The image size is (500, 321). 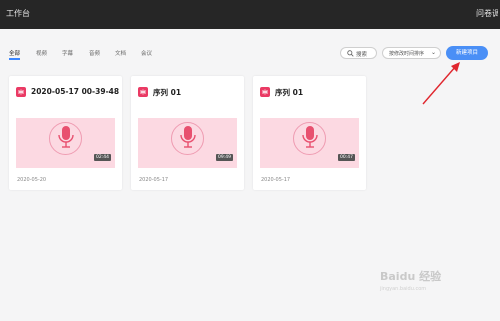 I want to click on watermark: Baidu 经验 jingyan.baidu.com, so click(x=410, y=280).